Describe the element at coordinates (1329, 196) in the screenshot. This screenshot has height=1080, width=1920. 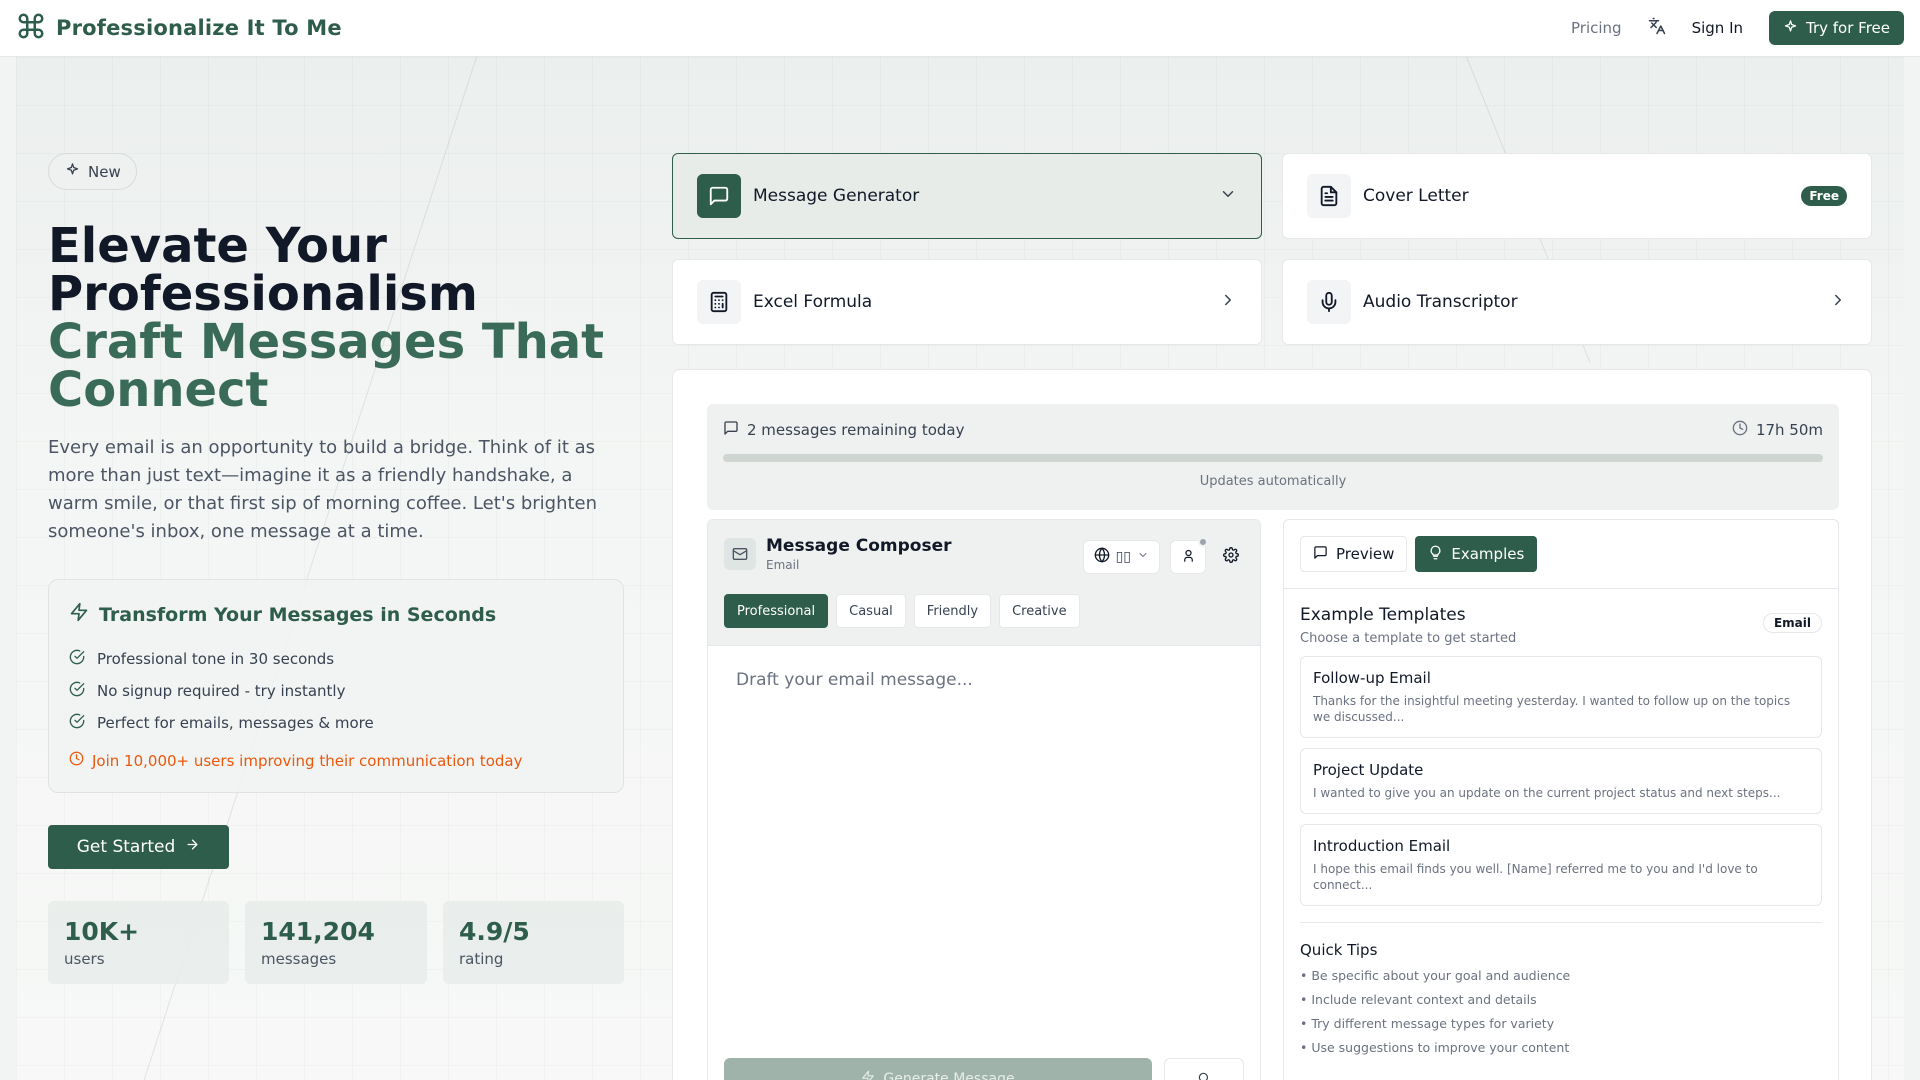
I see `file-text-icon` at that location.